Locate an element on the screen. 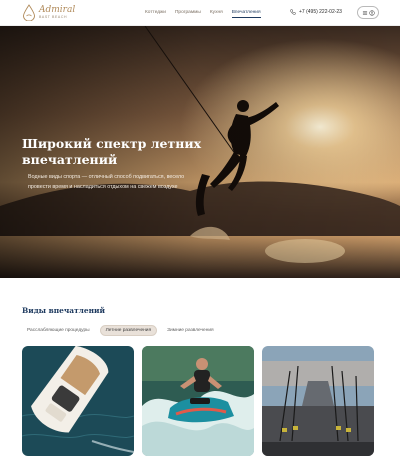 This screenshot has height=456, width=400. menu-pill is located at coordinates (368, 12).